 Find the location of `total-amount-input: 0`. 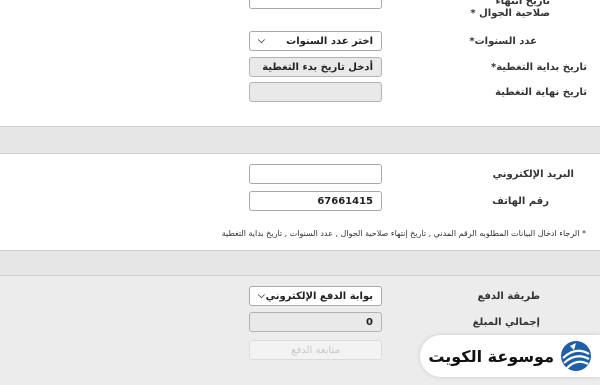

total-amount-input: 0 is located at coordinates (315, 322).